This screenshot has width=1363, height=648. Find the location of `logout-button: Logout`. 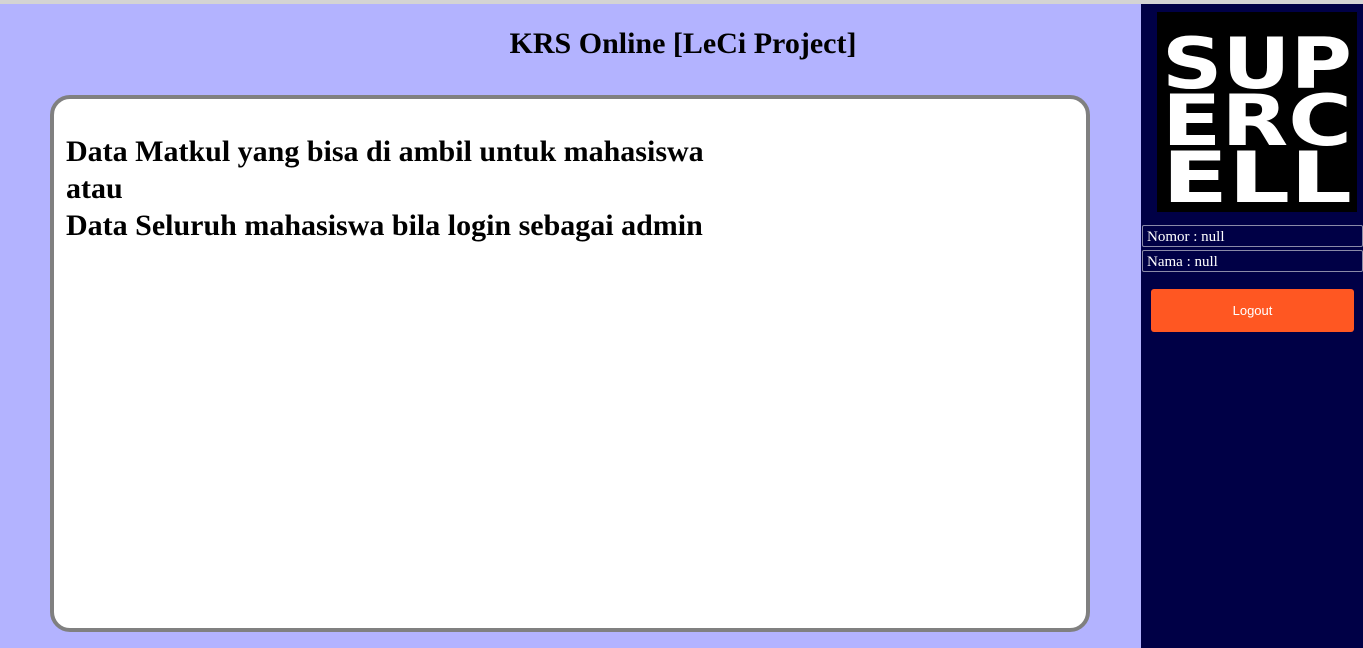

logout-button: Logout is located at coordinates (1252, 310).